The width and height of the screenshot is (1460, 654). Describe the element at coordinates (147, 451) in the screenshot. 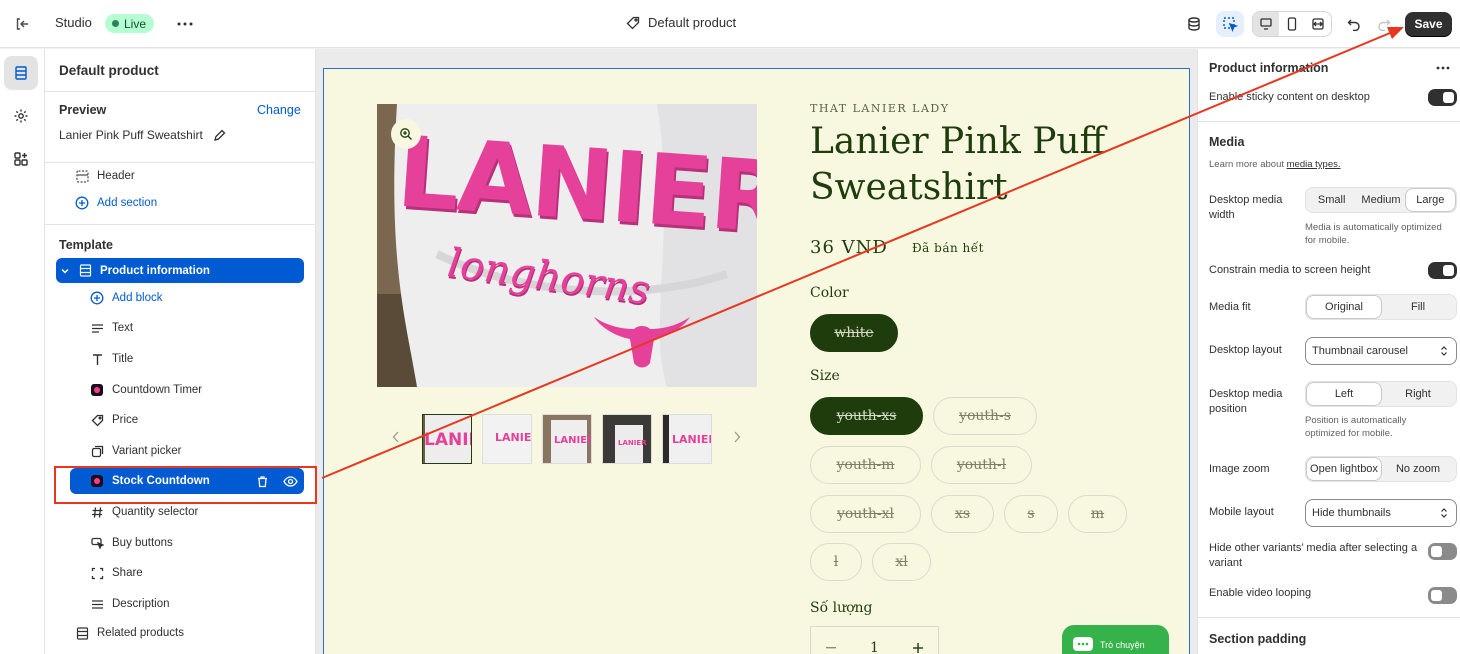

I see `block-label: Variant picker` at that location.